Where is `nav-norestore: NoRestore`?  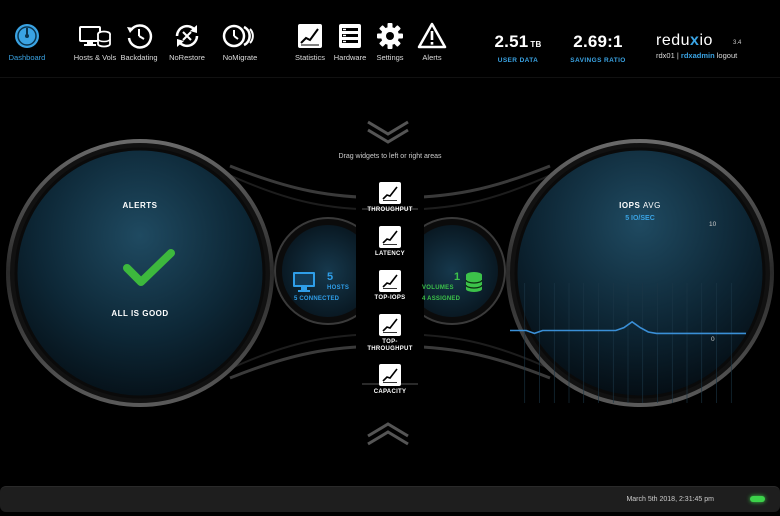 nav-norestore: NoRestore is located at coordinates (187, 42).